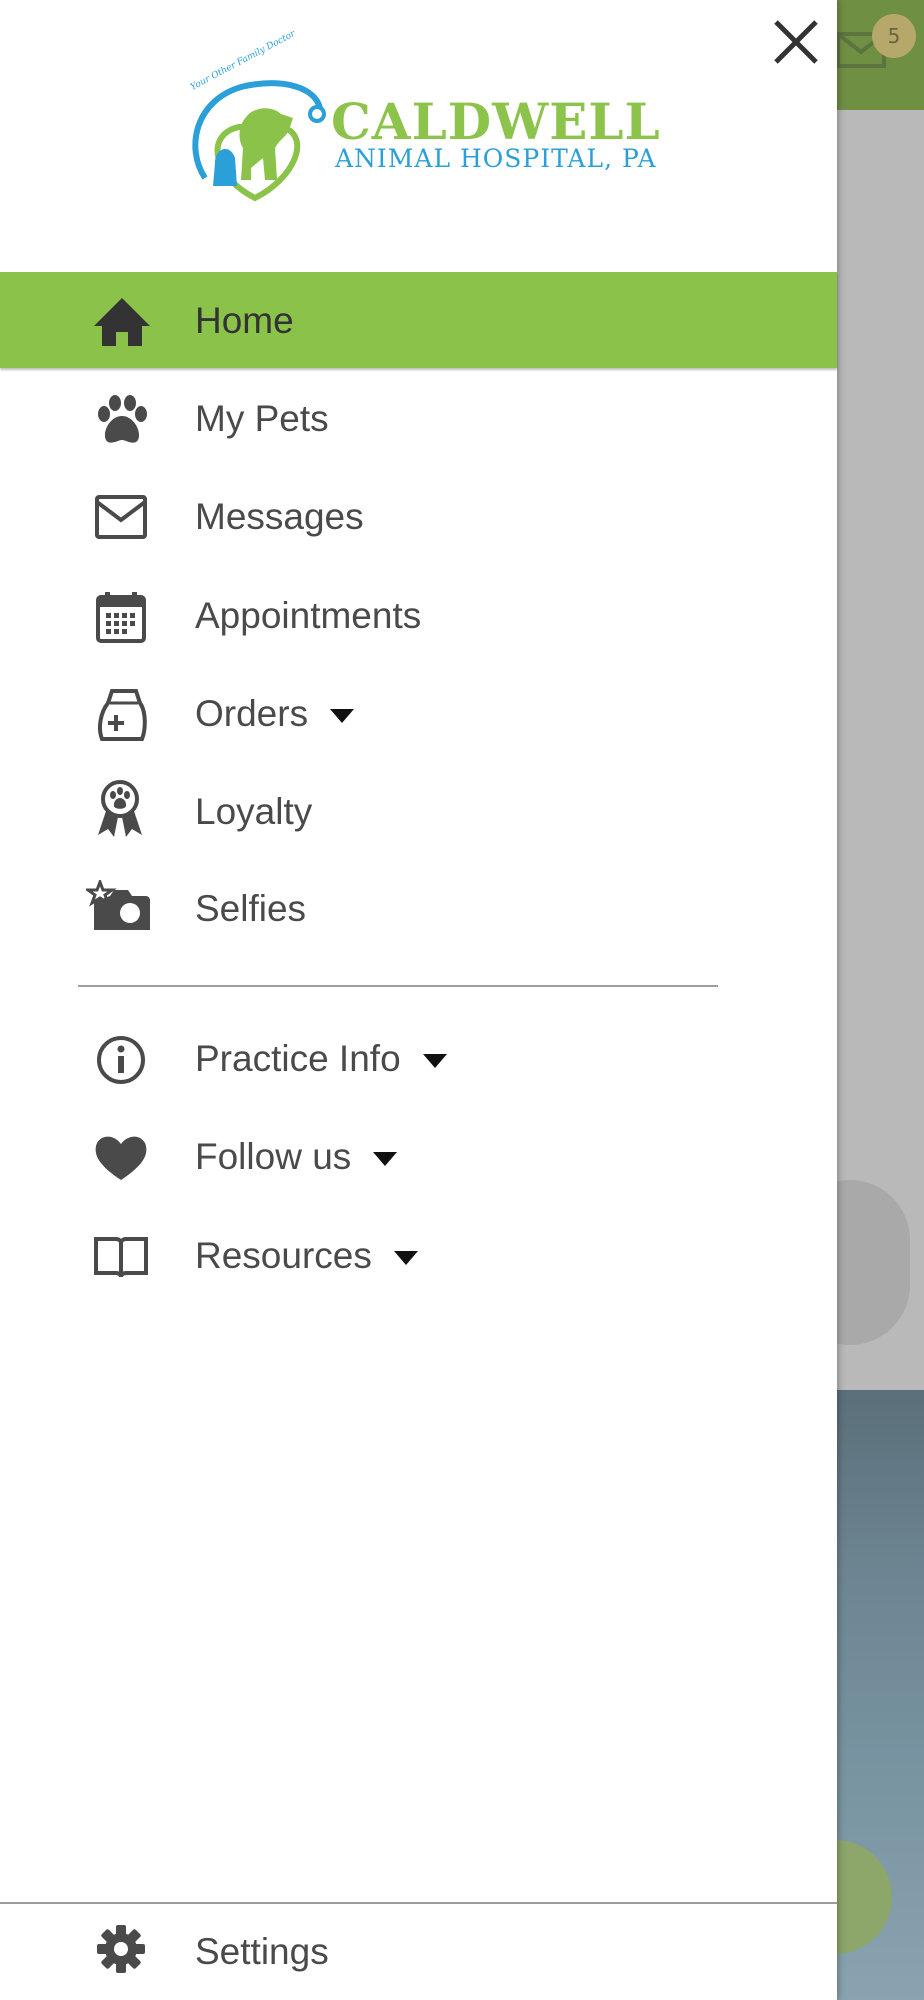 This screenshot has width=924, height=2000. What do you see at coordinates (275, 714) in the screenshot?
I see `menu-label-orders: Orders` at bounding box center [275, 714].